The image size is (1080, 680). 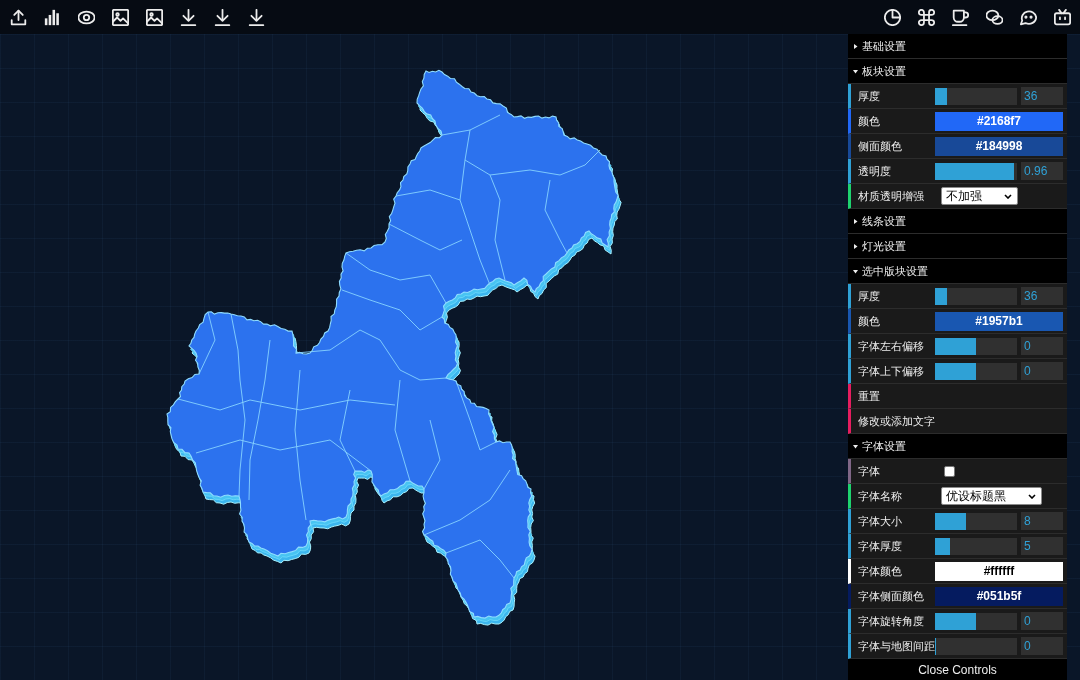 I want to click on eye-icon, so click(x=86, y=17).